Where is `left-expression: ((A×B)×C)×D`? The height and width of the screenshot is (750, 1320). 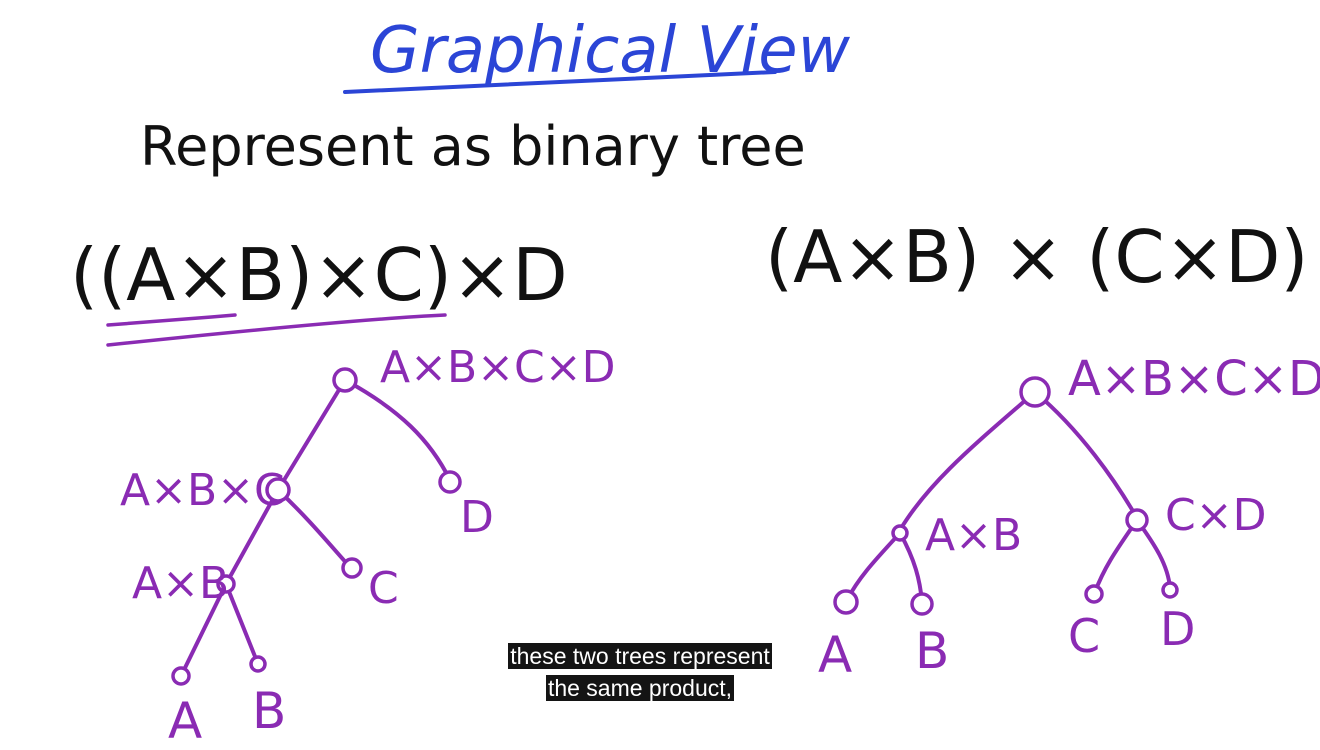 left-expression: ((A×B)×C)×D is located at coordinates (319, 275).